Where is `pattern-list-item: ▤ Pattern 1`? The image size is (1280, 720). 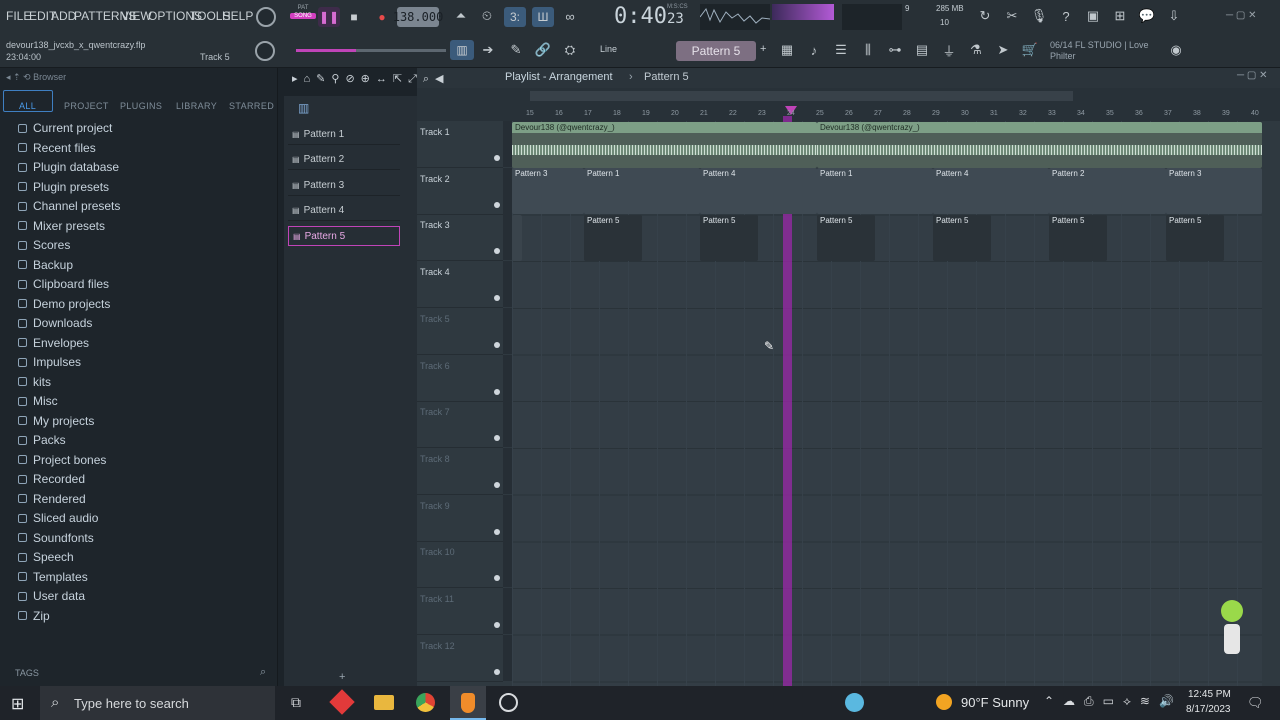 pattern-list-item: ▤ Pattern 1 is located at coordinates (344, 135).